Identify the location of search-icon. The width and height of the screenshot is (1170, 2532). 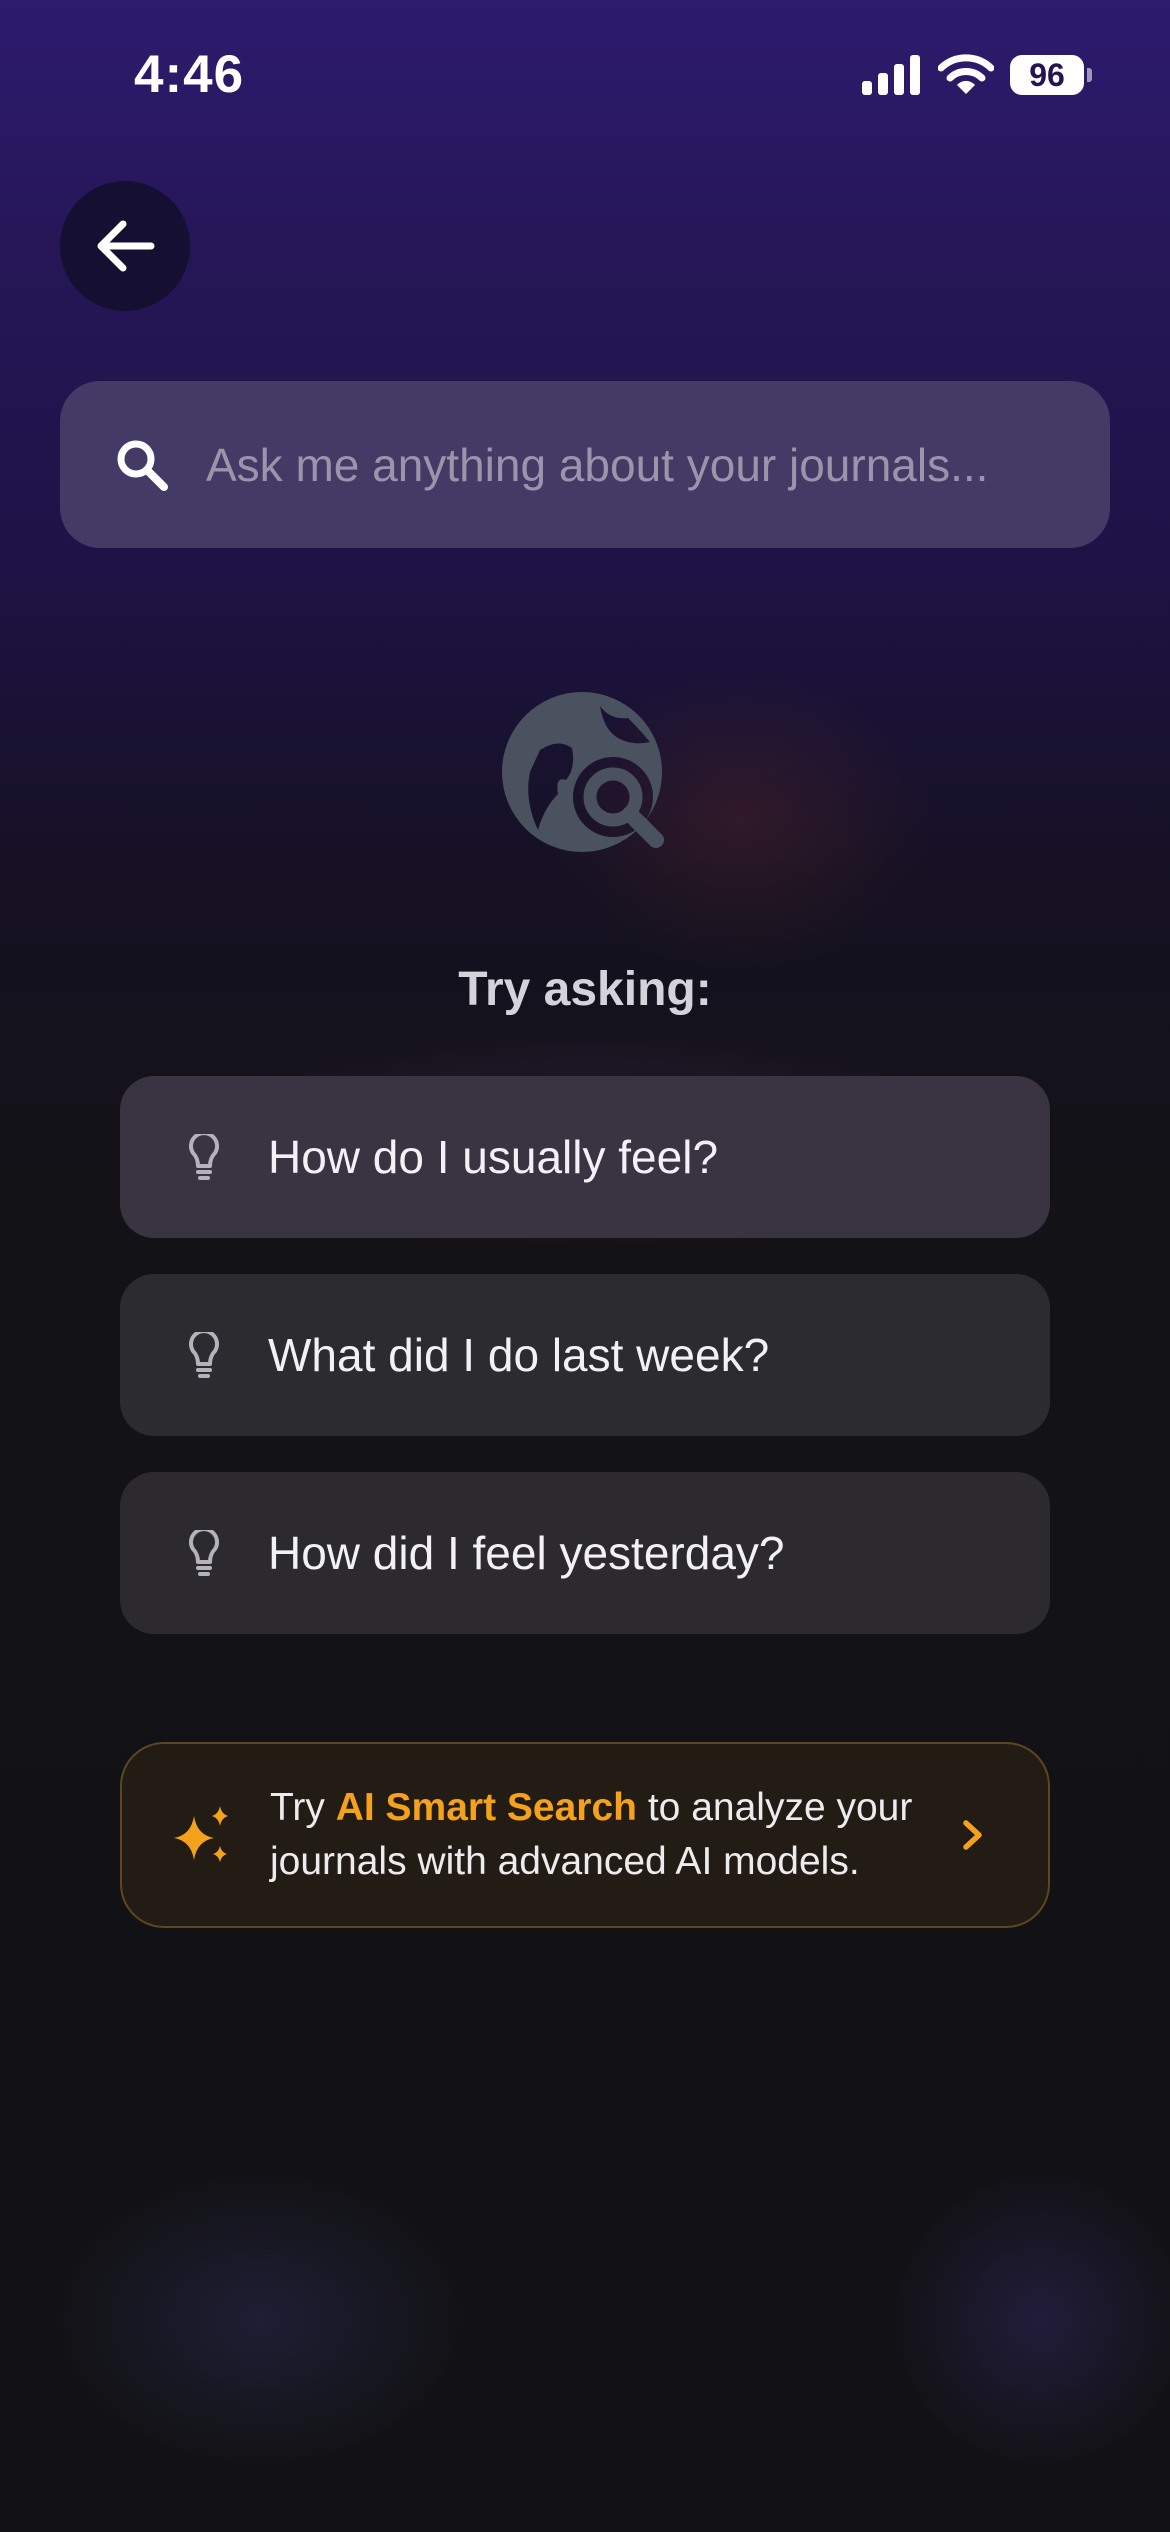
(142, 465).